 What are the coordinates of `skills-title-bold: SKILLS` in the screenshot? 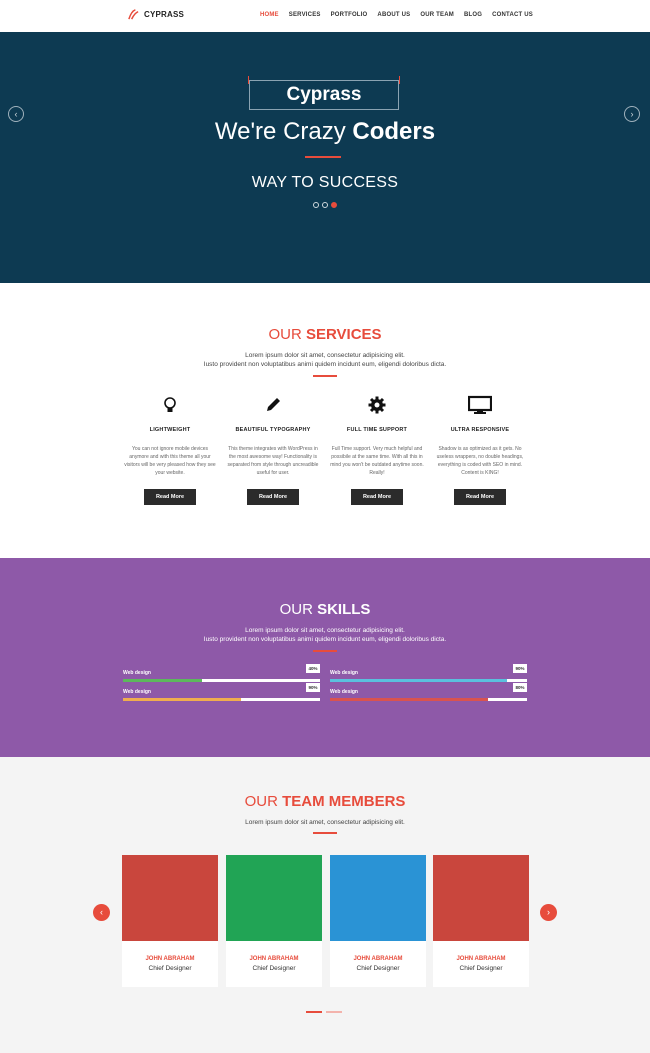 It's located at (344, 609).